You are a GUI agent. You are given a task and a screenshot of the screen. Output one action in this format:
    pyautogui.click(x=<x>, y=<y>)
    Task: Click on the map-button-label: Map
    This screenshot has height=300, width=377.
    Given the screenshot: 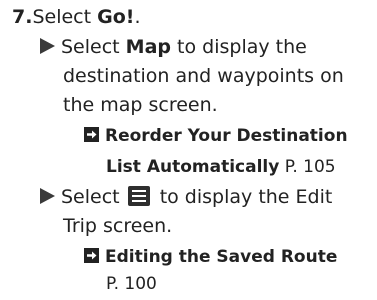 What is the action you would take?
    pyautogui.click(x=148, y=47)
    